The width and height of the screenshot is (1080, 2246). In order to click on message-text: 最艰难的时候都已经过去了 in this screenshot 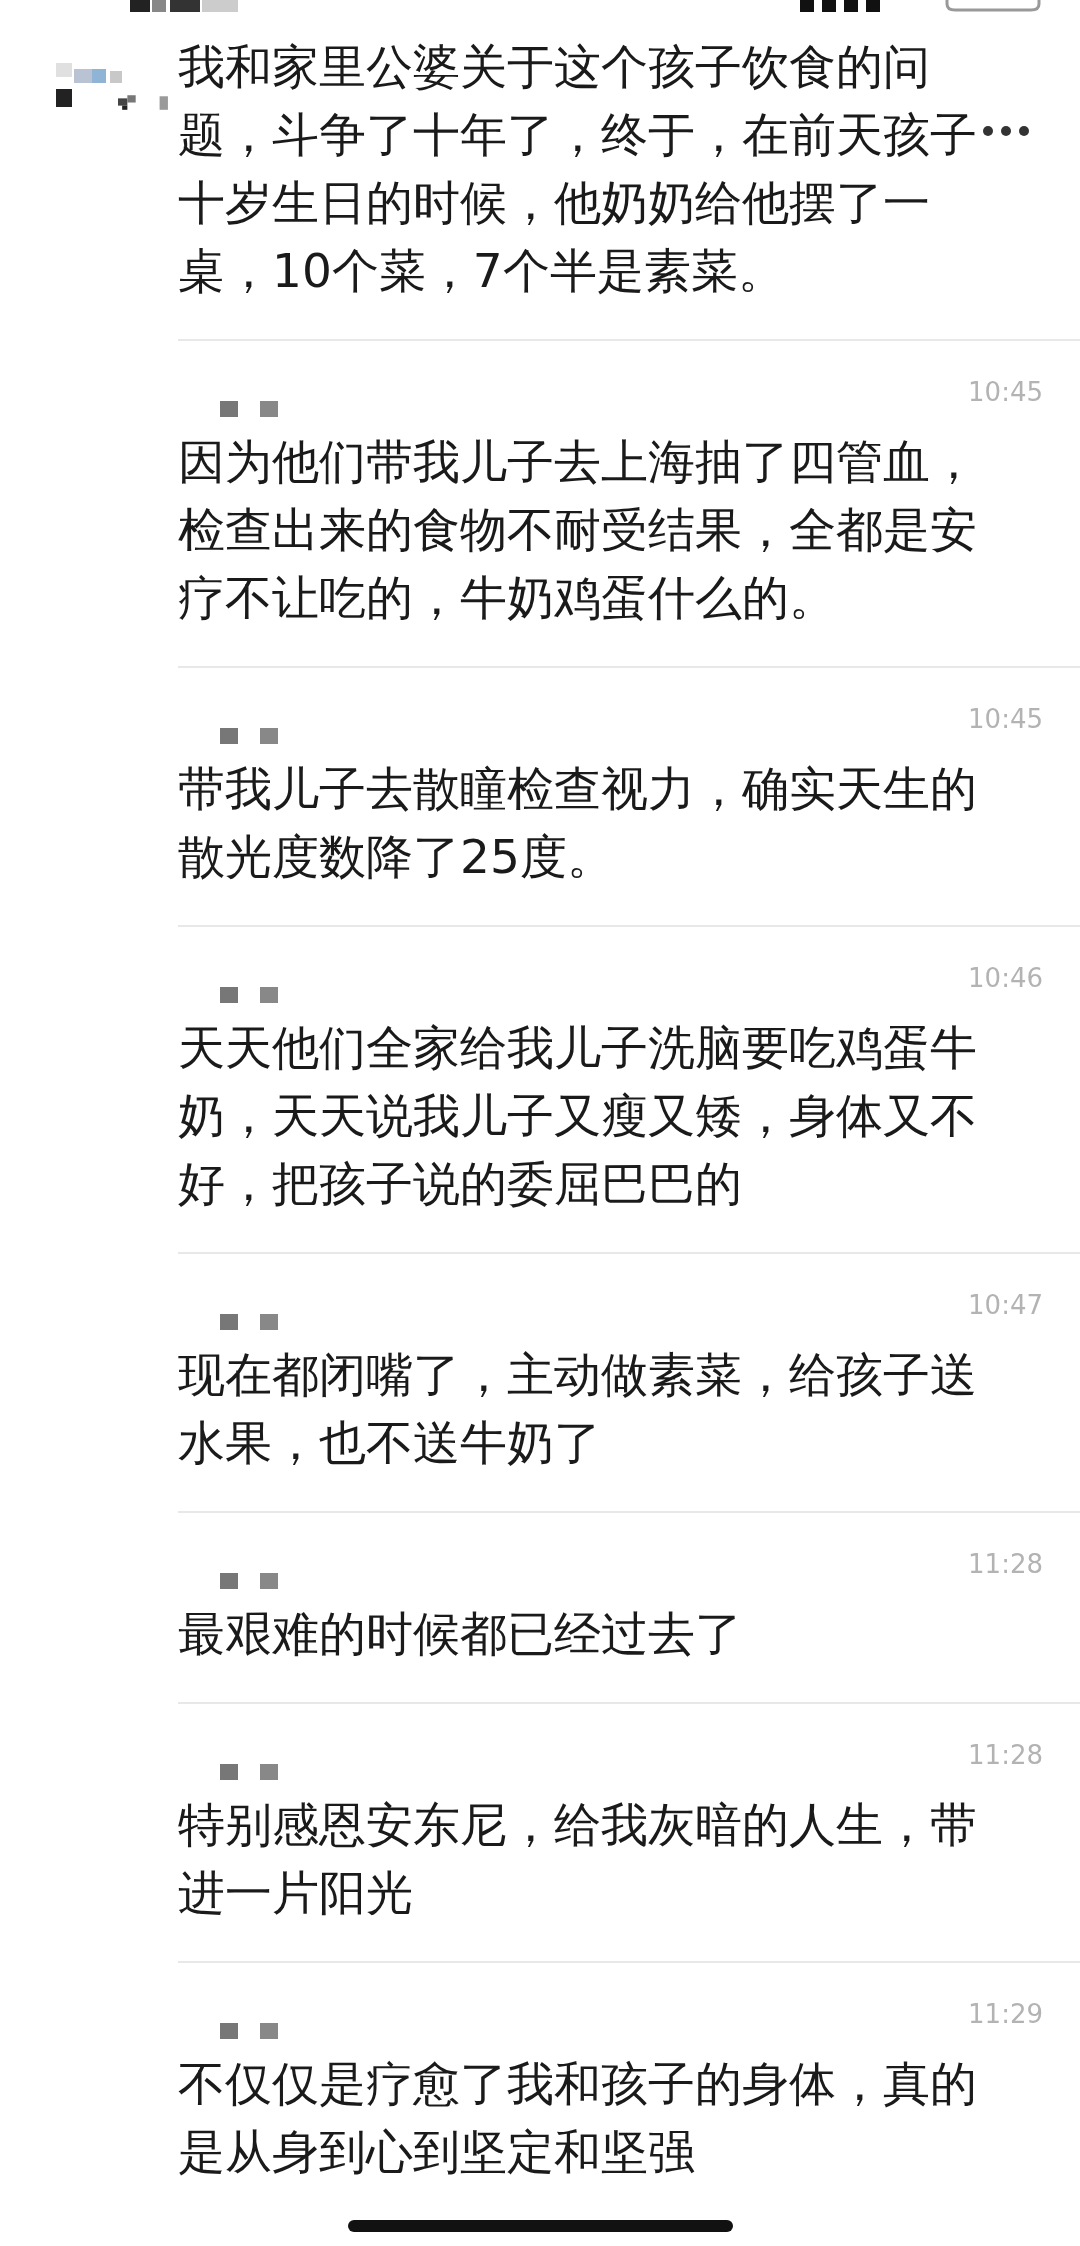, I will do `click(460, 1634)`.